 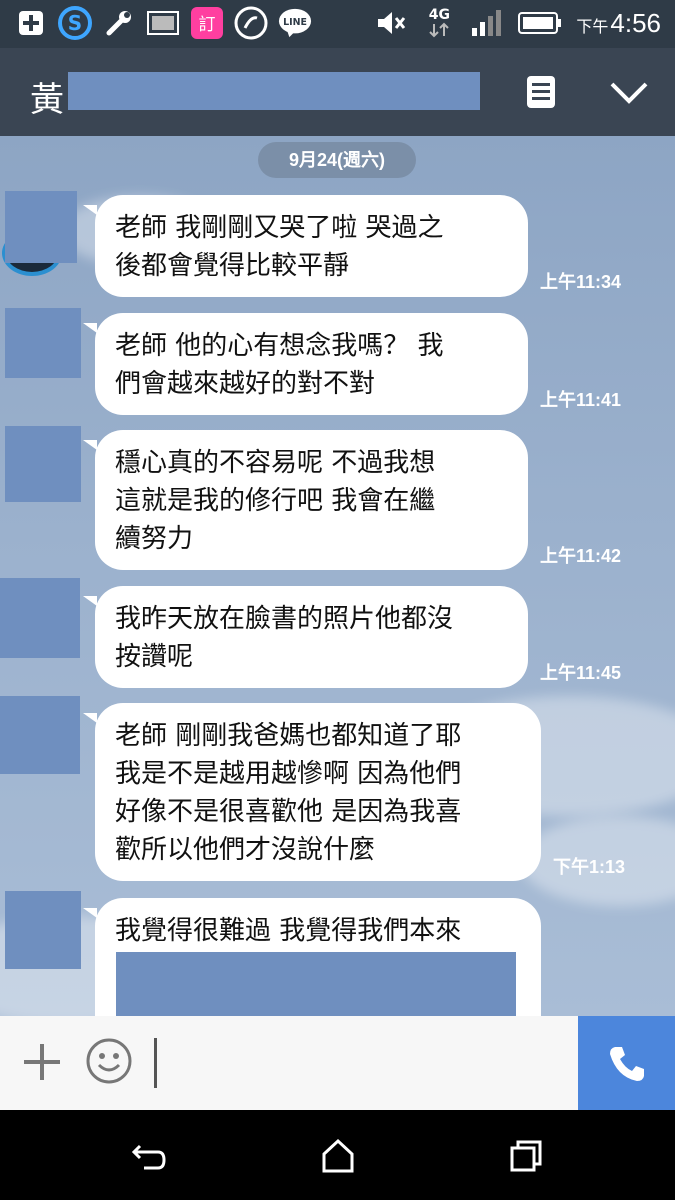 What do you see at coordinates (618, 22) in the screenshot?
I see `clock: 下午4:56` at bounding box center [618, 22].